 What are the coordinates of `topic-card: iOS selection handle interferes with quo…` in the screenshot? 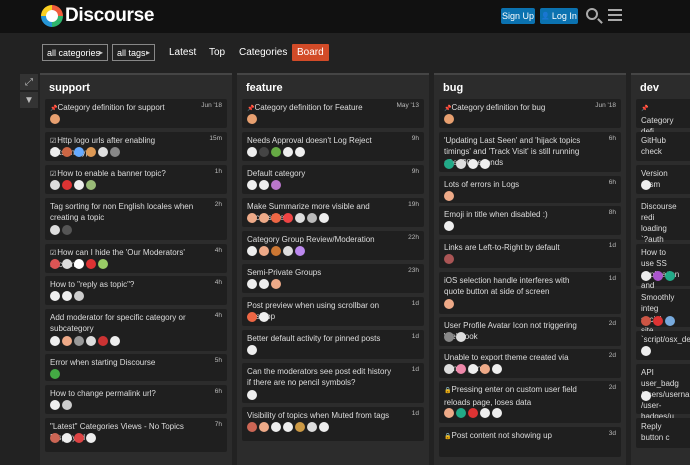 It's located at (530, 293).